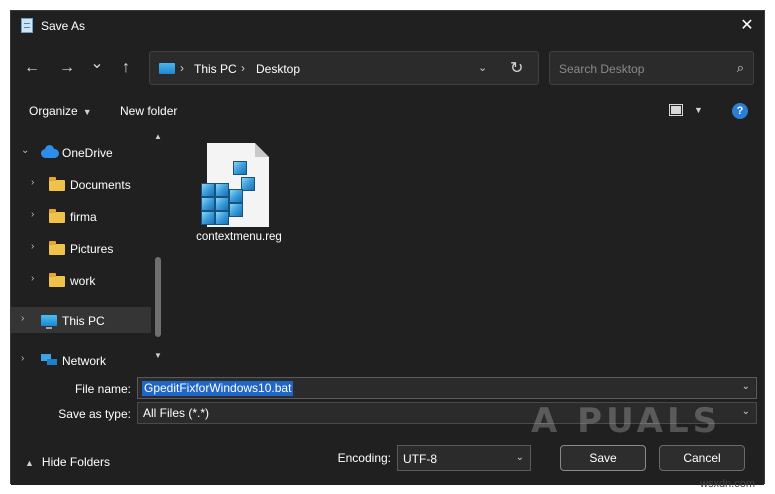 This screenshot has width=775, height=494. I want to click on encoding-select: UTF-8 ⌄, so click(464, 458).